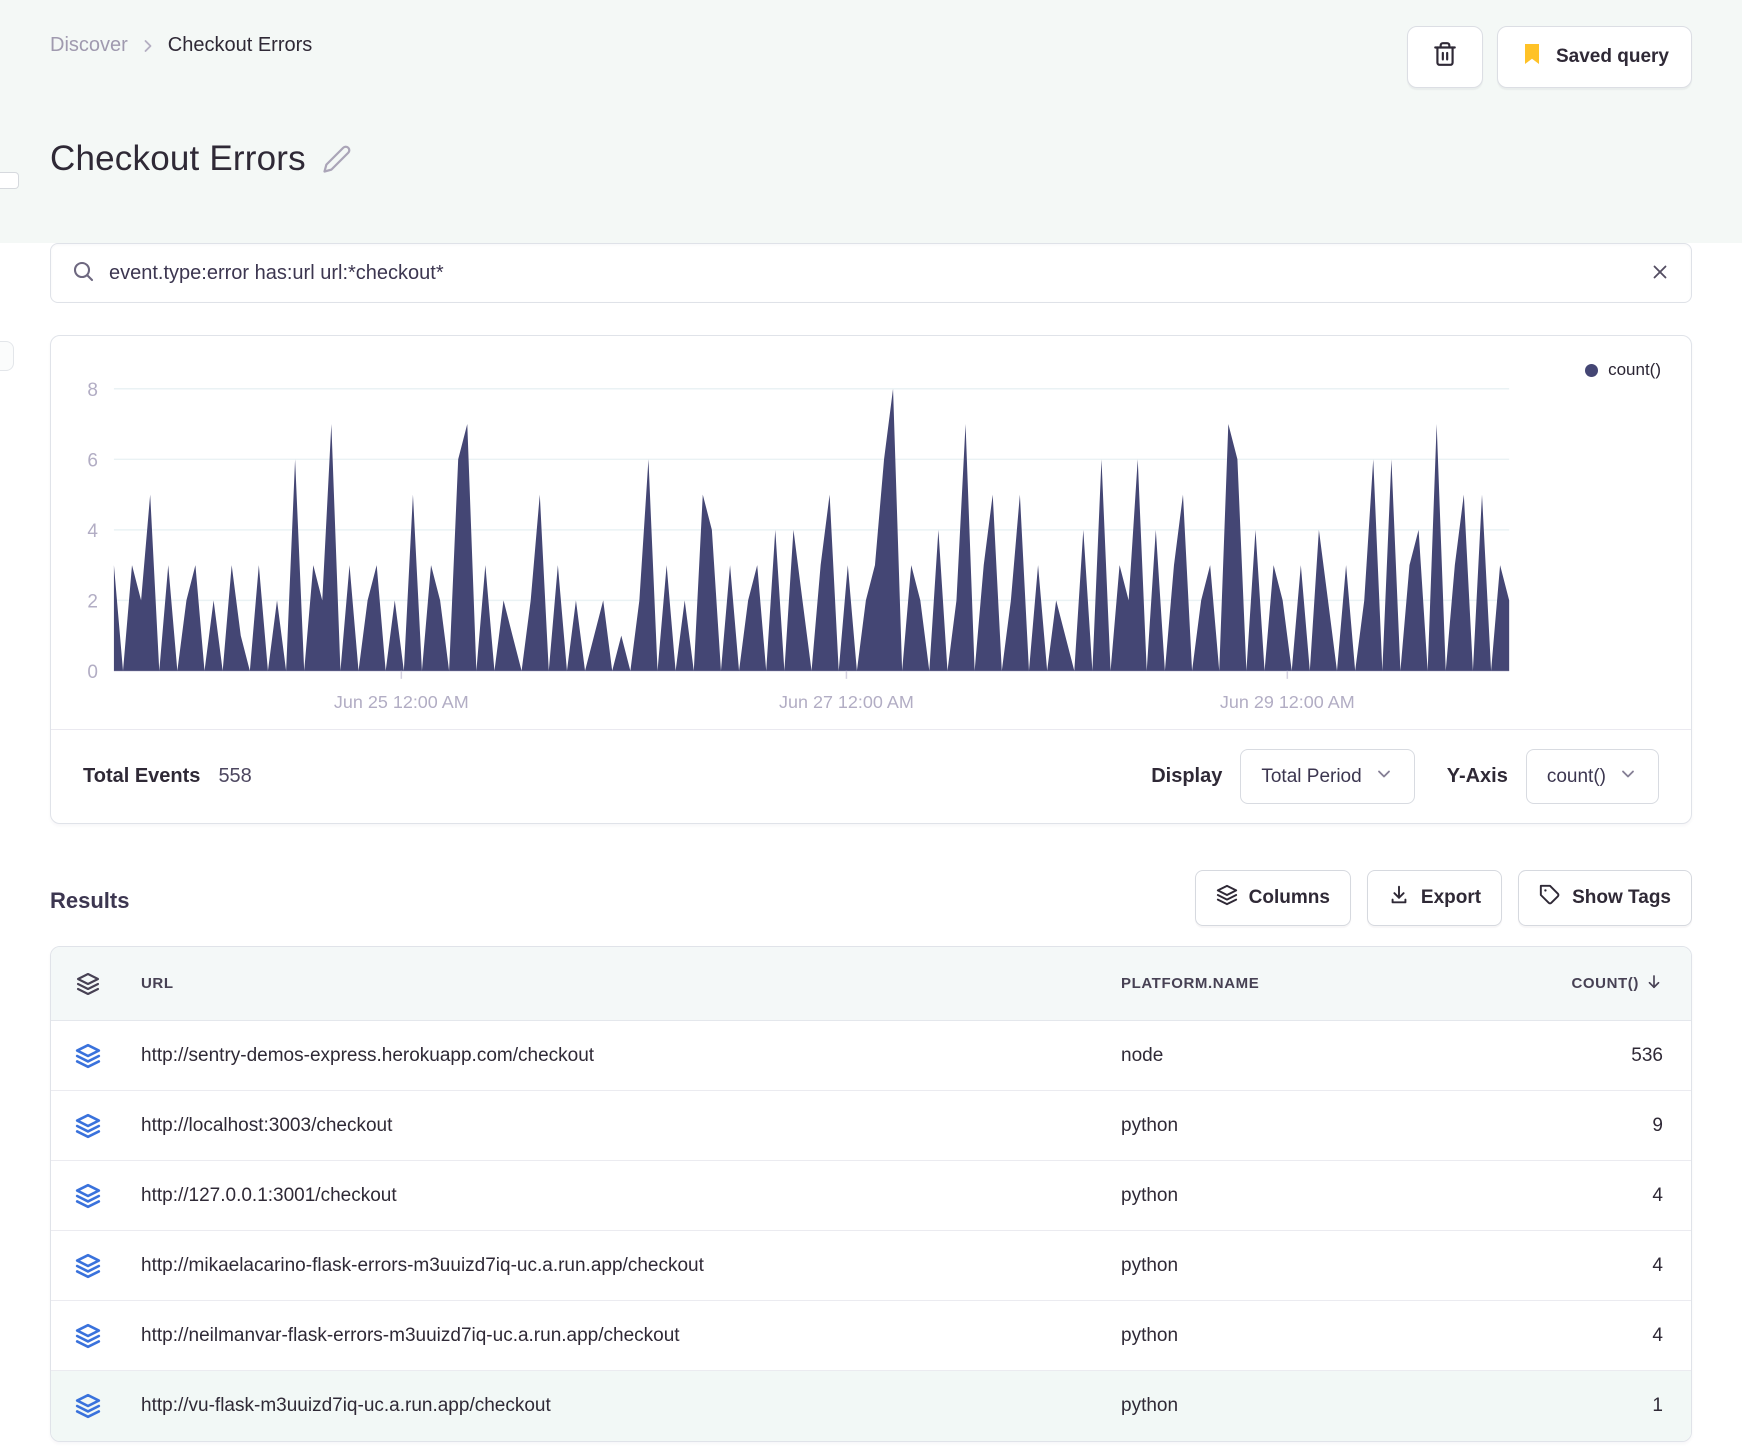  What do you see at coordinates (1187, 776) in the screenshot?
I see `display-label: Display` at bounding box center [1187, 776].